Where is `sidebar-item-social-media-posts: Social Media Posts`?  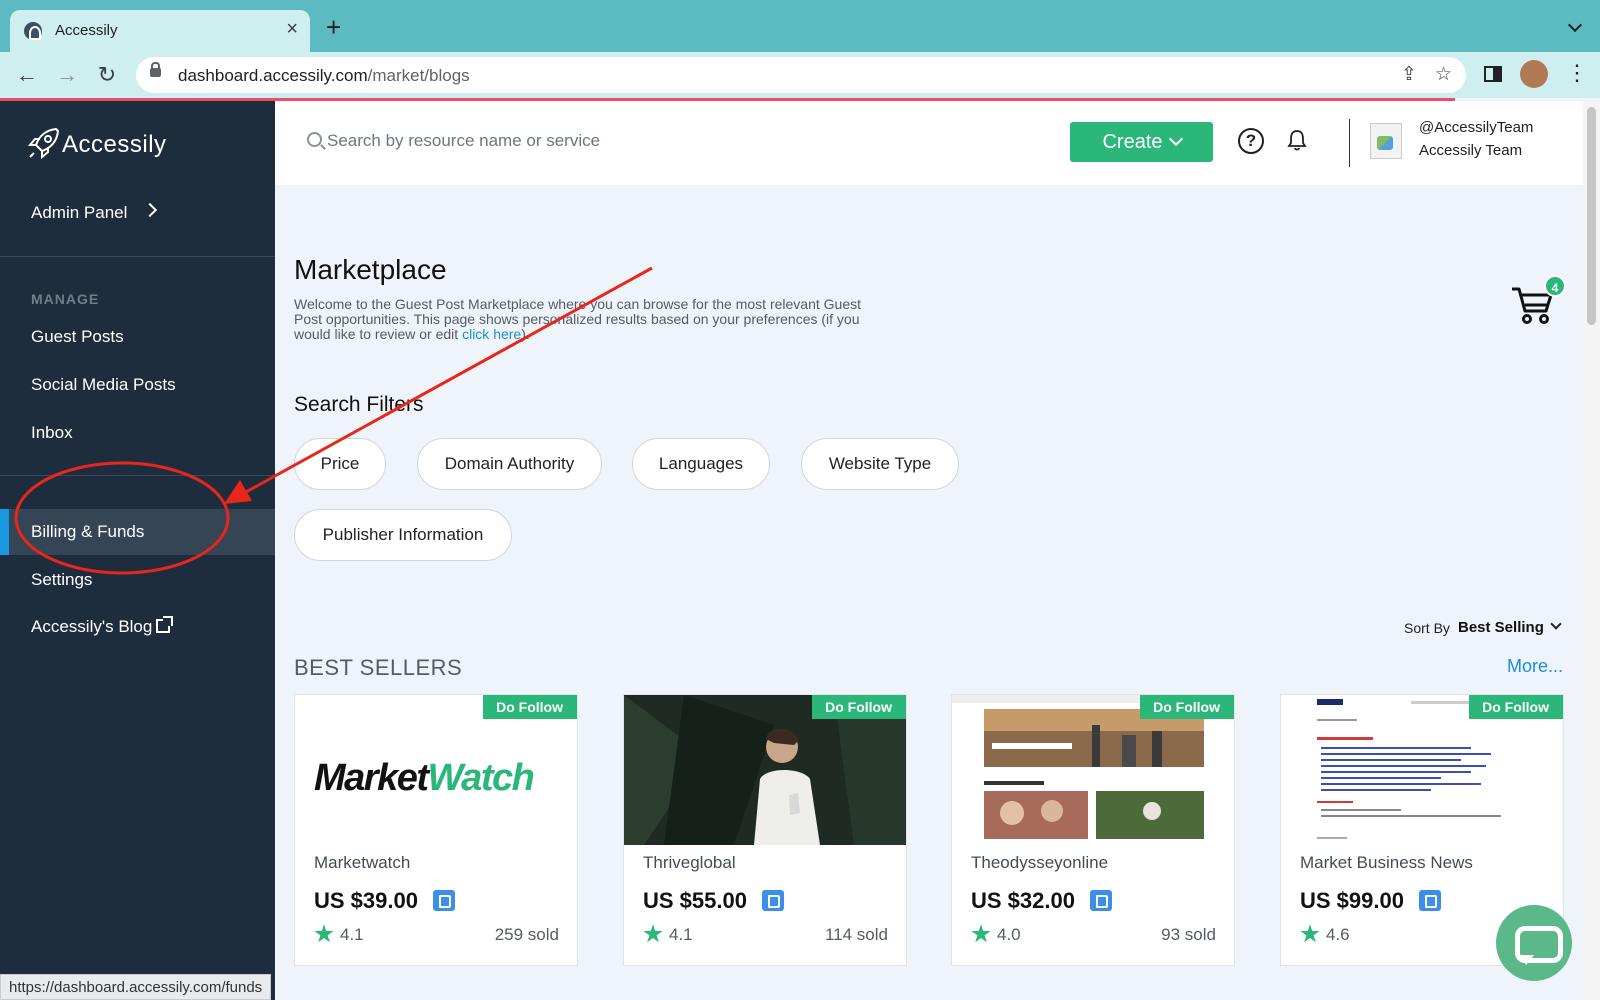
sidebar-item-social-media-posts: Social Media Posts is located at coordinates (137, 385).